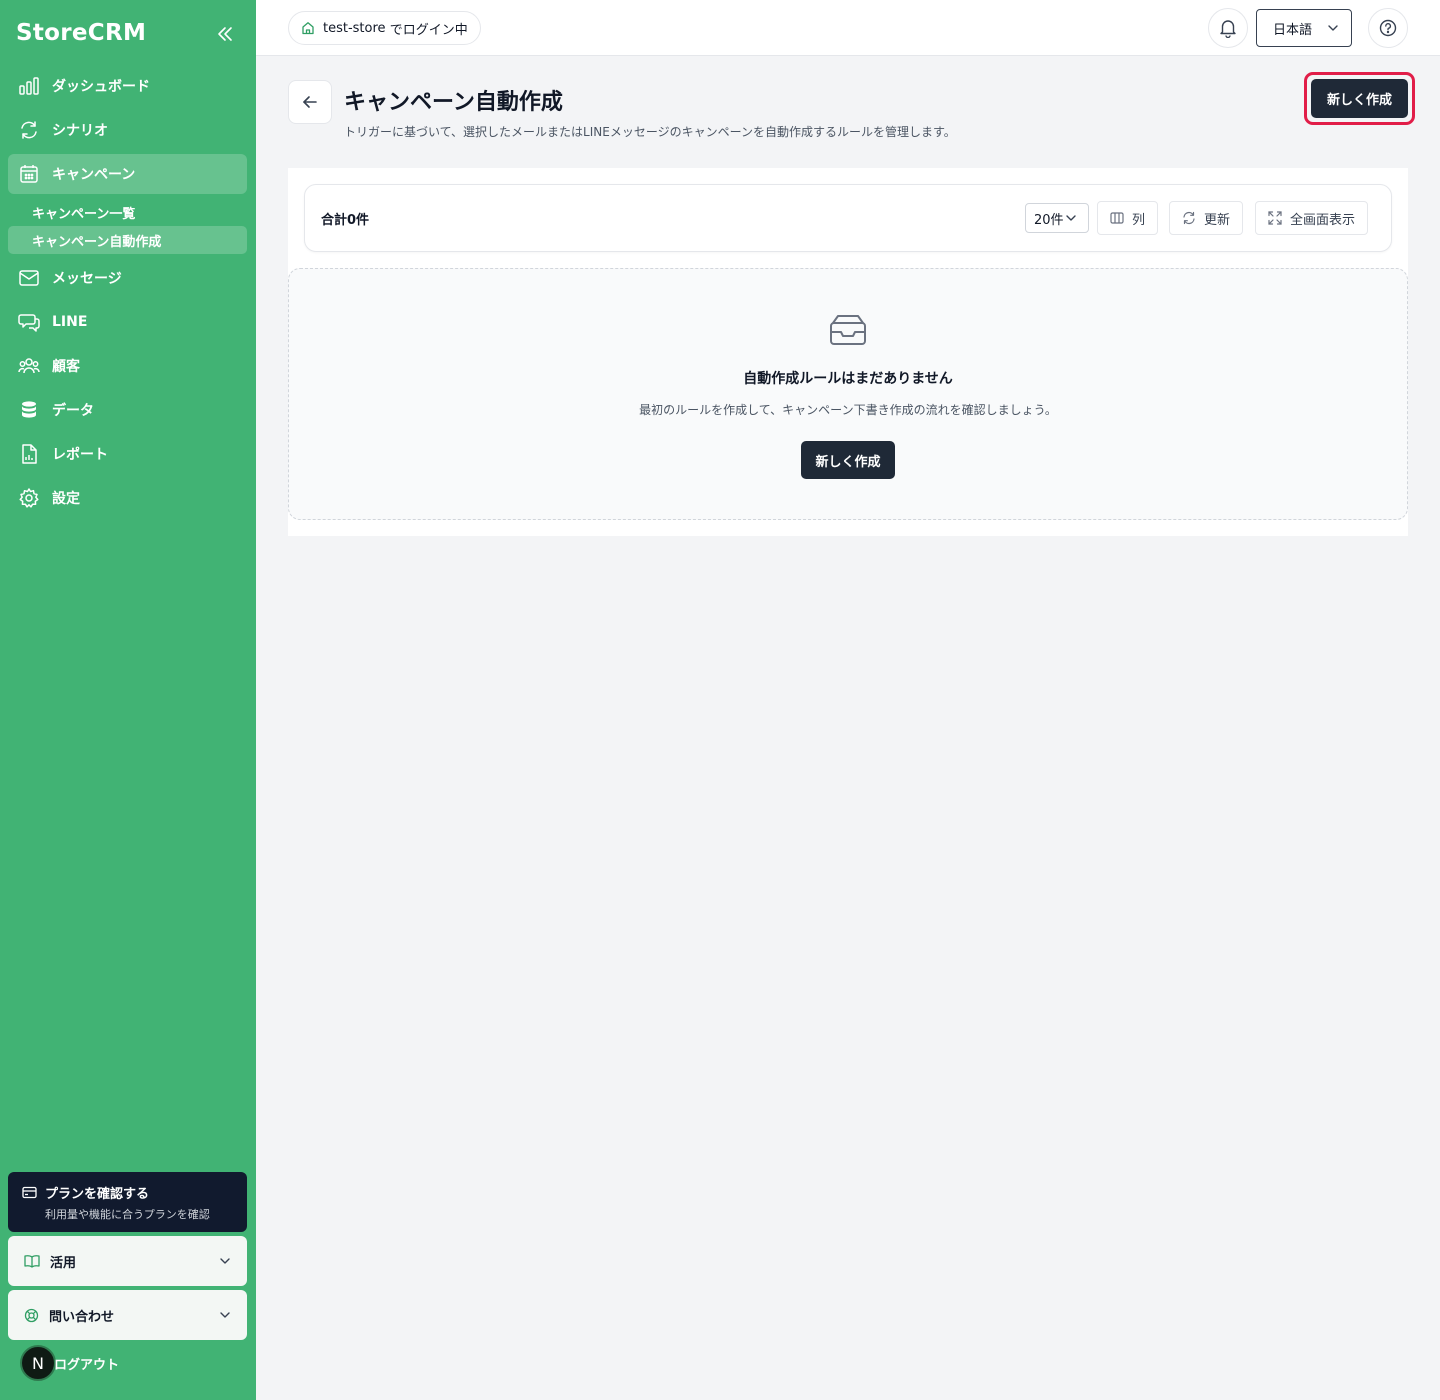 This screenshot has width=1440, height=1400. Describe the element at coordinates (1293, 30) in the screenshot. I see `language-value: 日本語` at that location.